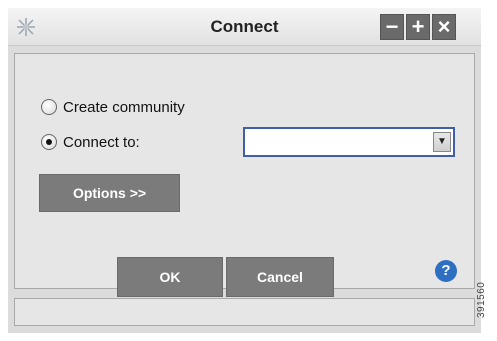 The width and height of the screenshot is (497, 341). What do you see at coordinates (280, 277) in the screenshot?
I see `cancel-button: Cancel` at bounding box center [280, 277].